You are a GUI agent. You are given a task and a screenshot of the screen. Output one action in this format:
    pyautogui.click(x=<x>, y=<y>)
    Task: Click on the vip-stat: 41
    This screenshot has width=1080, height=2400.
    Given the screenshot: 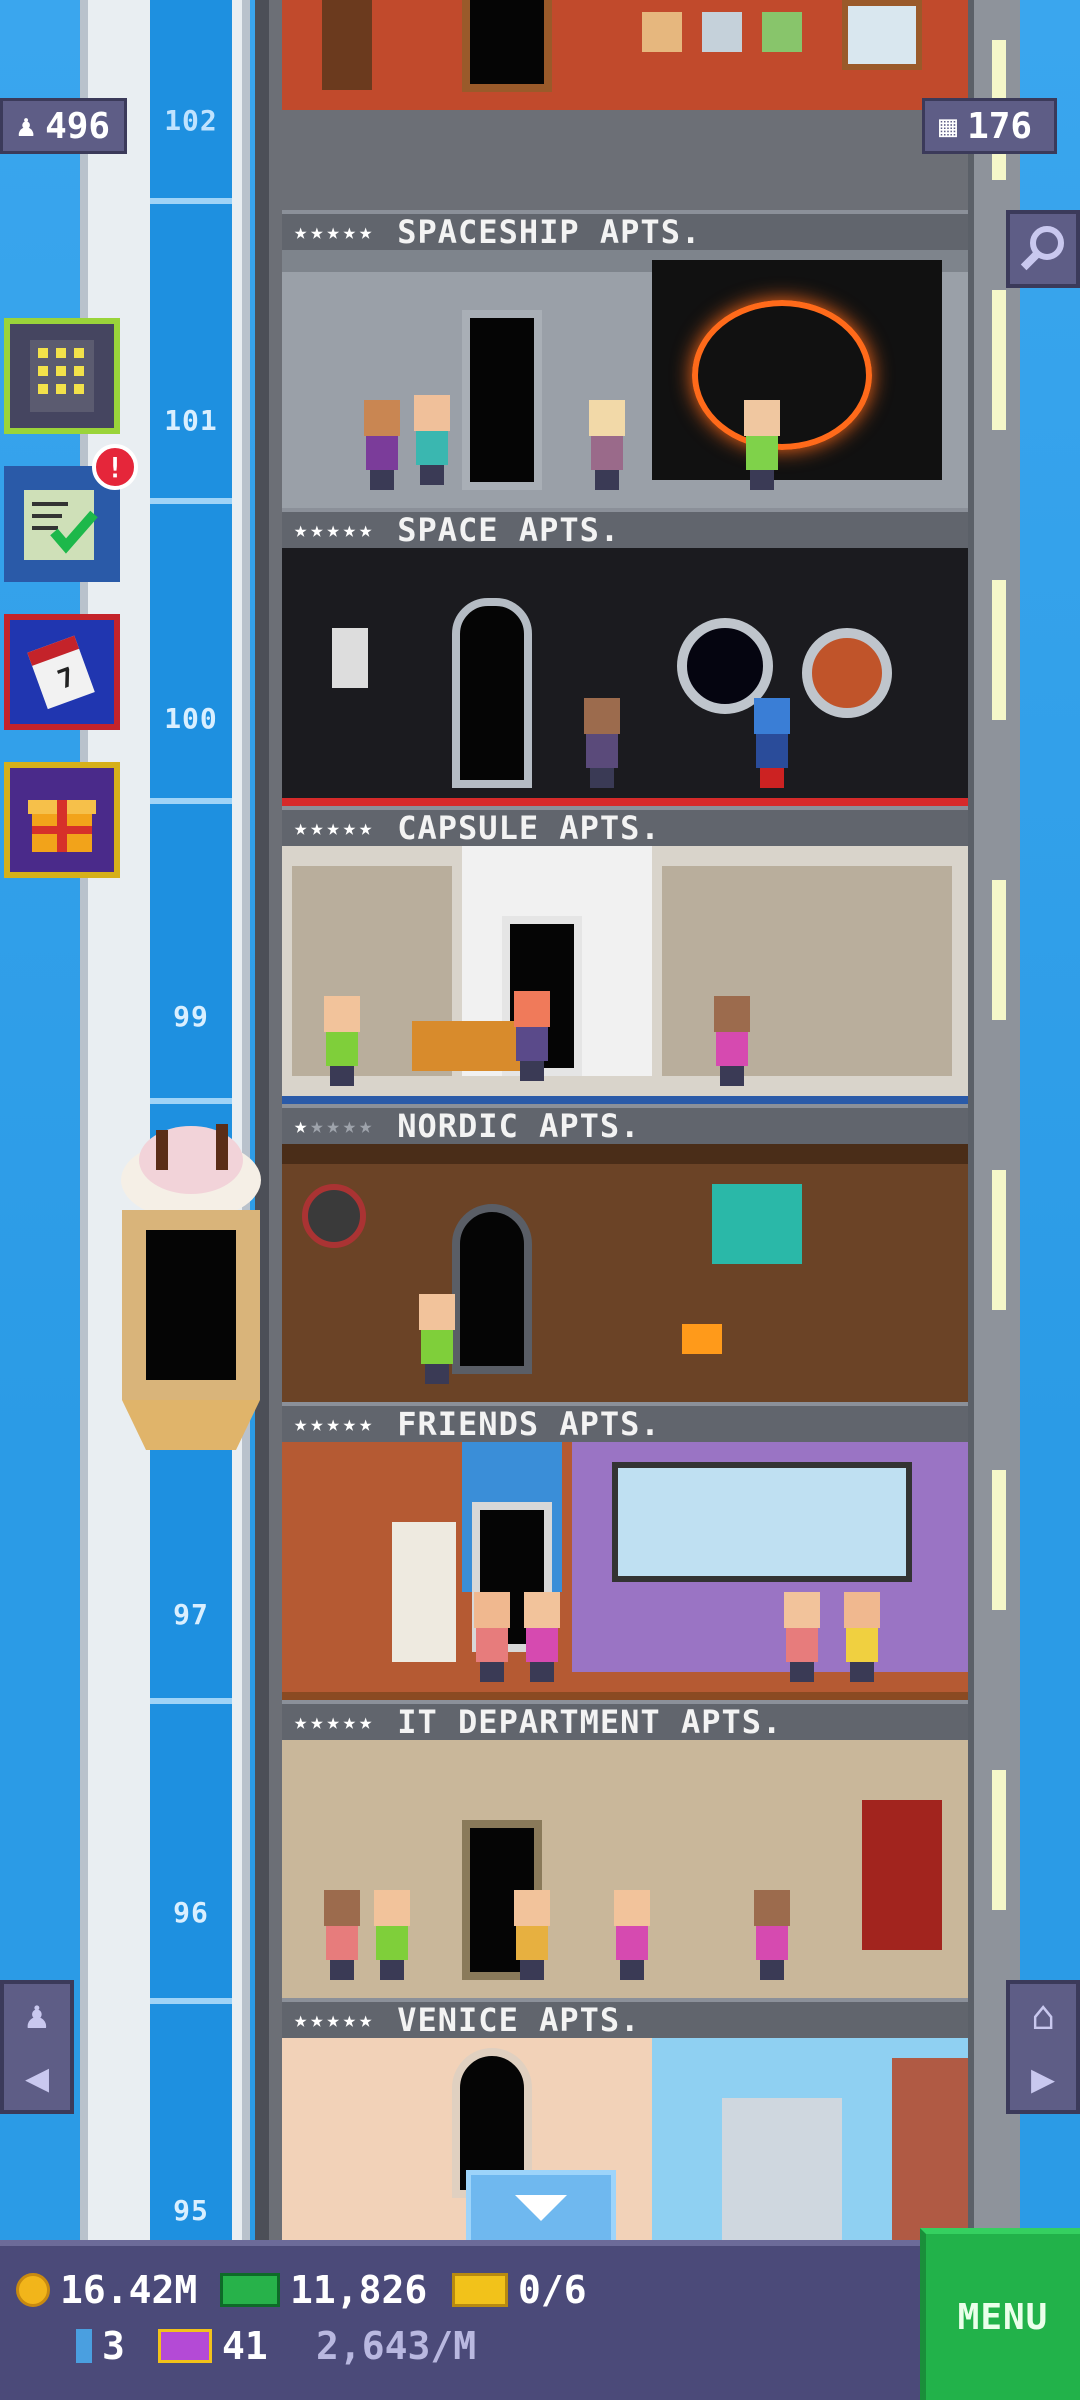 What is the action you would take?
    pyautogui.click(x=213, y=2346)
    